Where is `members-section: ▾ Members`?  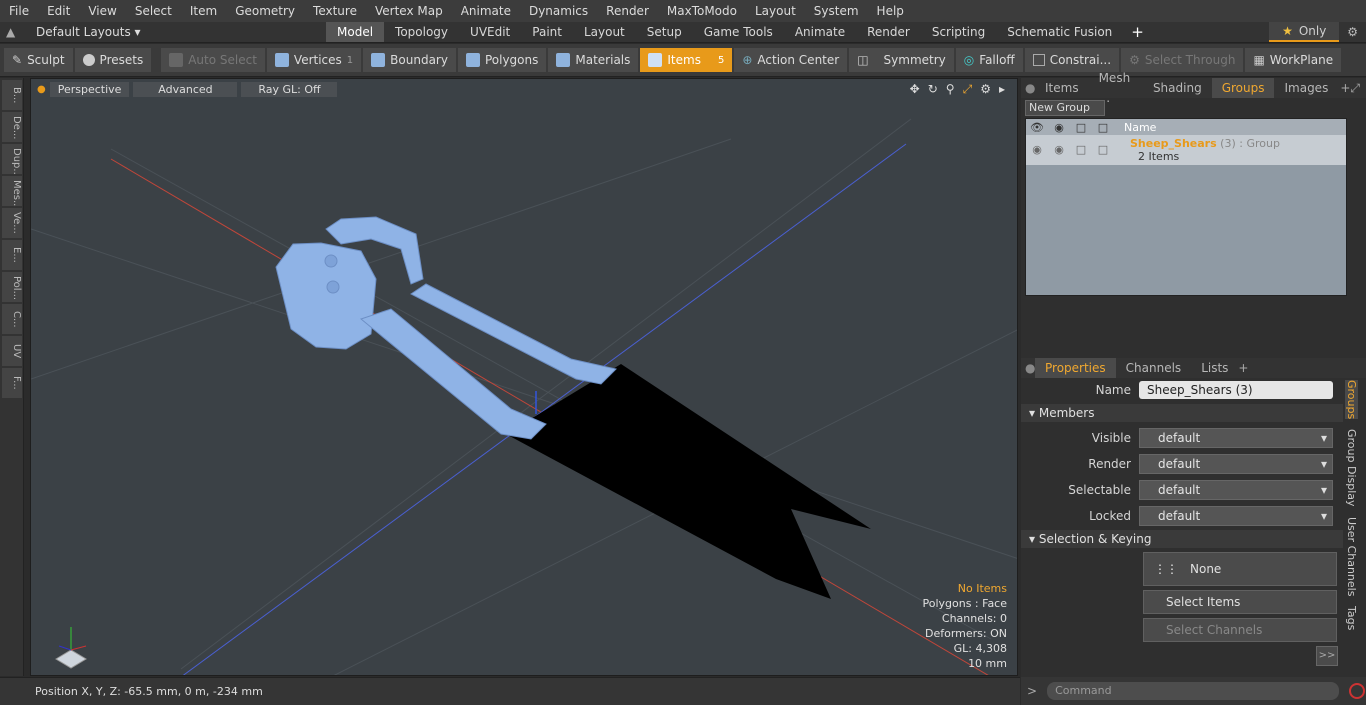
members-section: ▾ Members is located at coordinates (1182, 413).